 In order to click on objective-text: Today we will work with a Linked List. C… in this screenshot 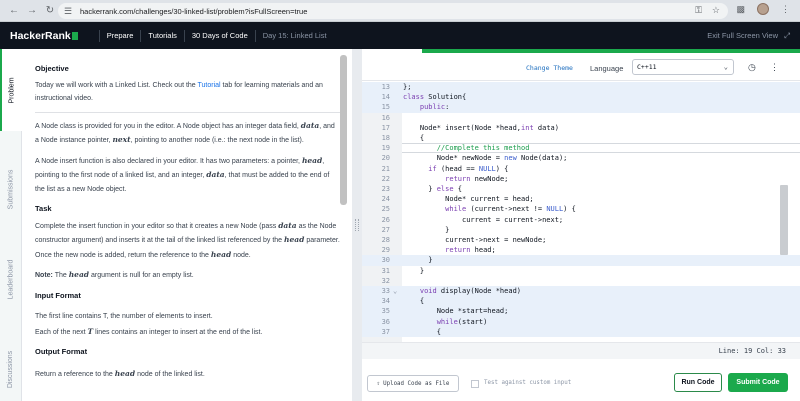, I will do `click(187, 92)`.